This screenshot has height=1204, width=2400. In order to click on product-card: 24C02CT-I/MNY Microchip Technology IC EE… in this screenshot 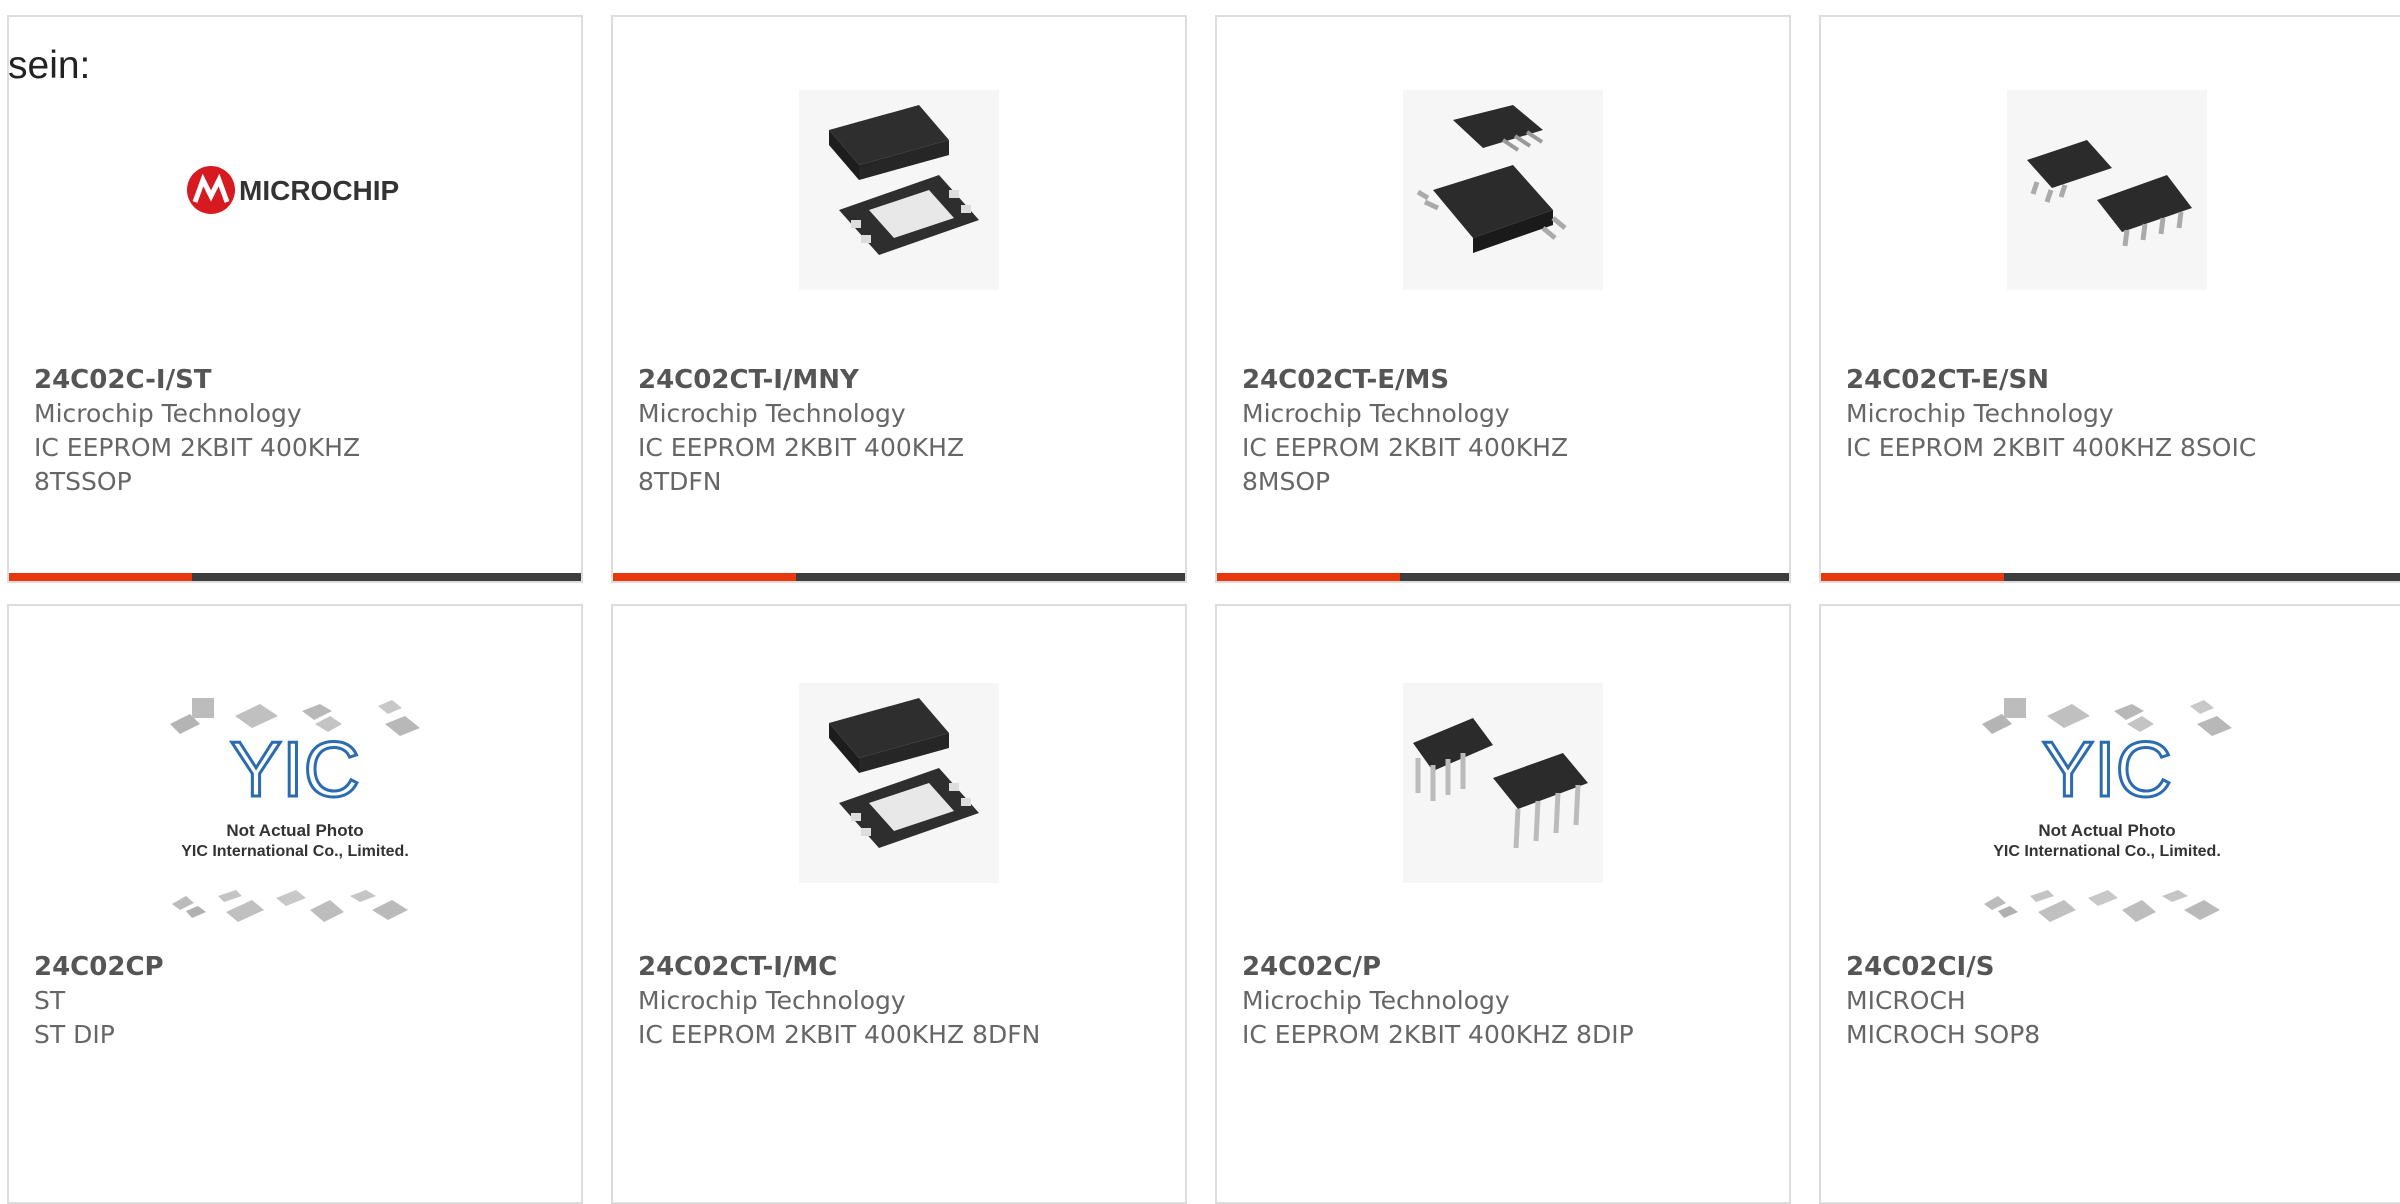, I will do `click(899, 299)`.